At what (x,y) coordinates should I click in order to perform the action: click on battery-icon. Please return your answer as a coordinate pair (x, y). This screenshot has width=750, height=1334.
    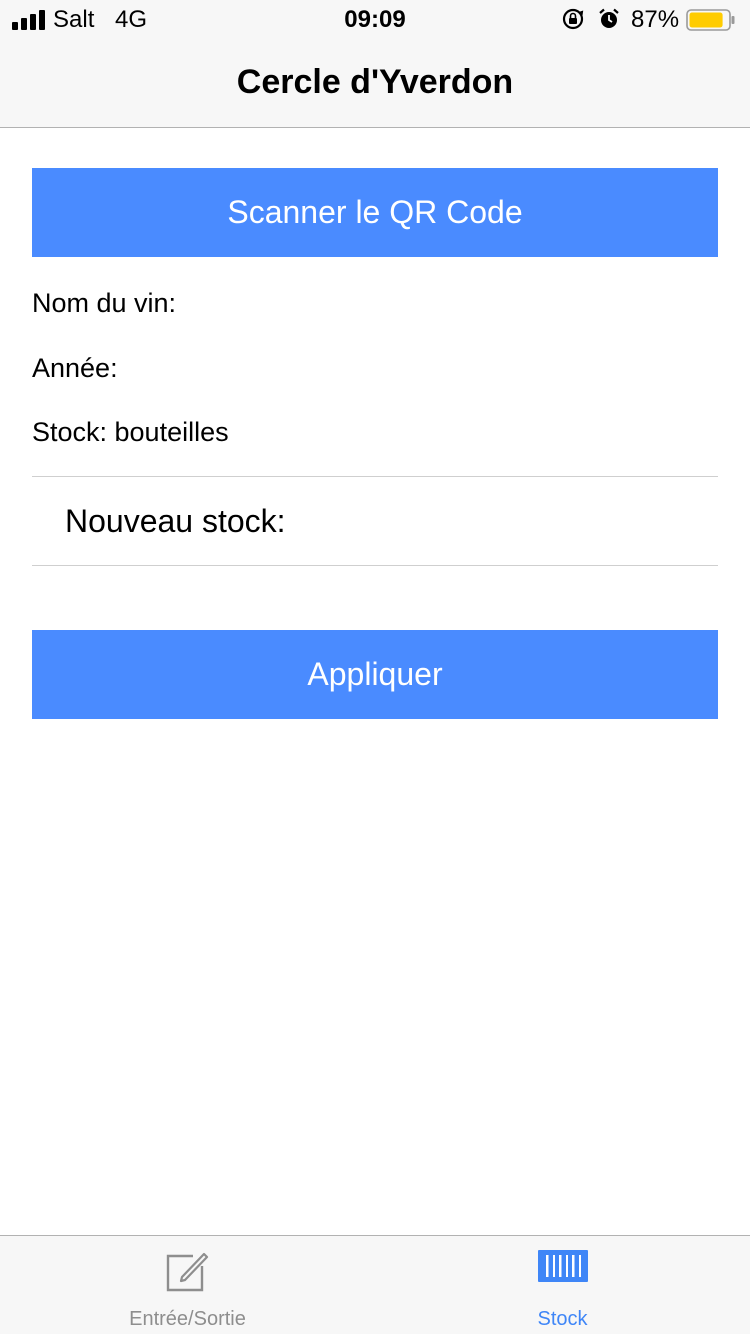
    Looking at the image, I should click on (710, 20).